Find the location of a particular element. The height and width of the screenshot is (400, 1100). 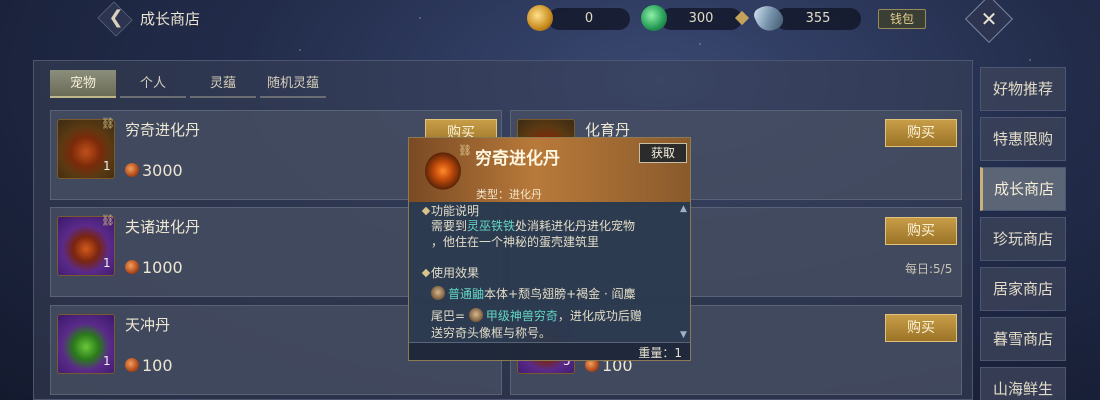

acquire-button: 获取 is located at coordinates (663, 153).